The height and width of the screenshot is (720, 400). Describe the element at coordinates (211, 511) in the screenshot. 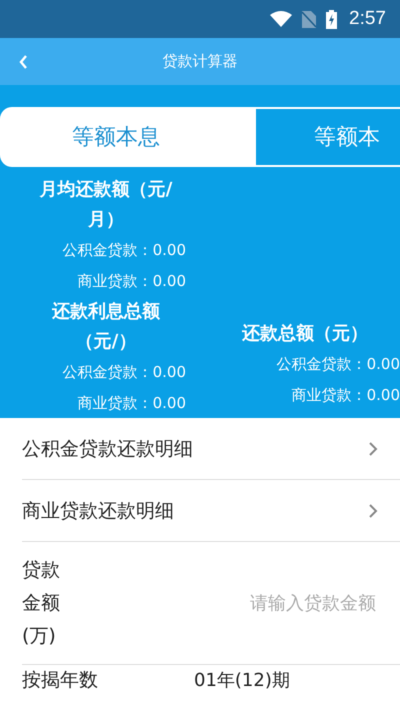

I see `detail-row: 商业贷款还款明细` at that location.